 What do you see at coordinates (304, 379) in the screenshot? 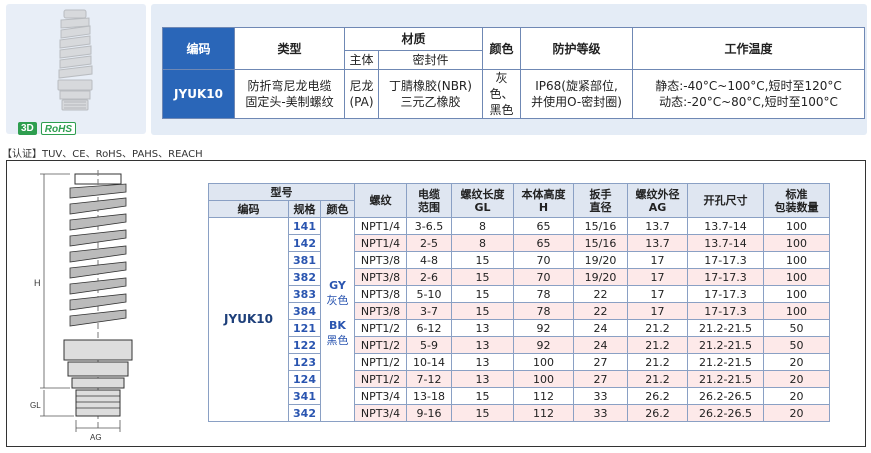
I see `spec-number: 124` at bounding box center [304, 379].